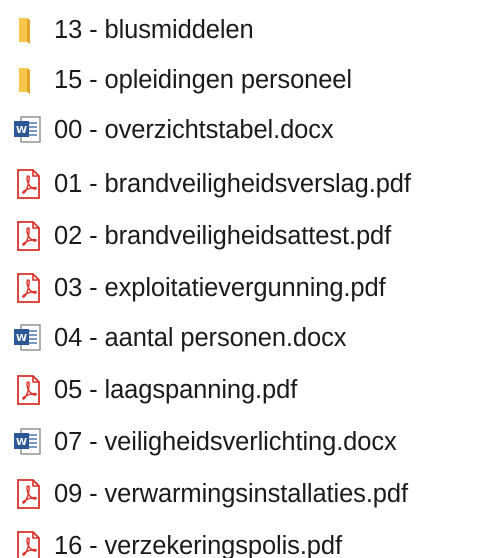 The height and width of the screenshot is (558, 488). Describe the element at coordinates (198, 545) in the screenshot. I see `file-name: 16 - verzekeringspolis.pdf` at that location.